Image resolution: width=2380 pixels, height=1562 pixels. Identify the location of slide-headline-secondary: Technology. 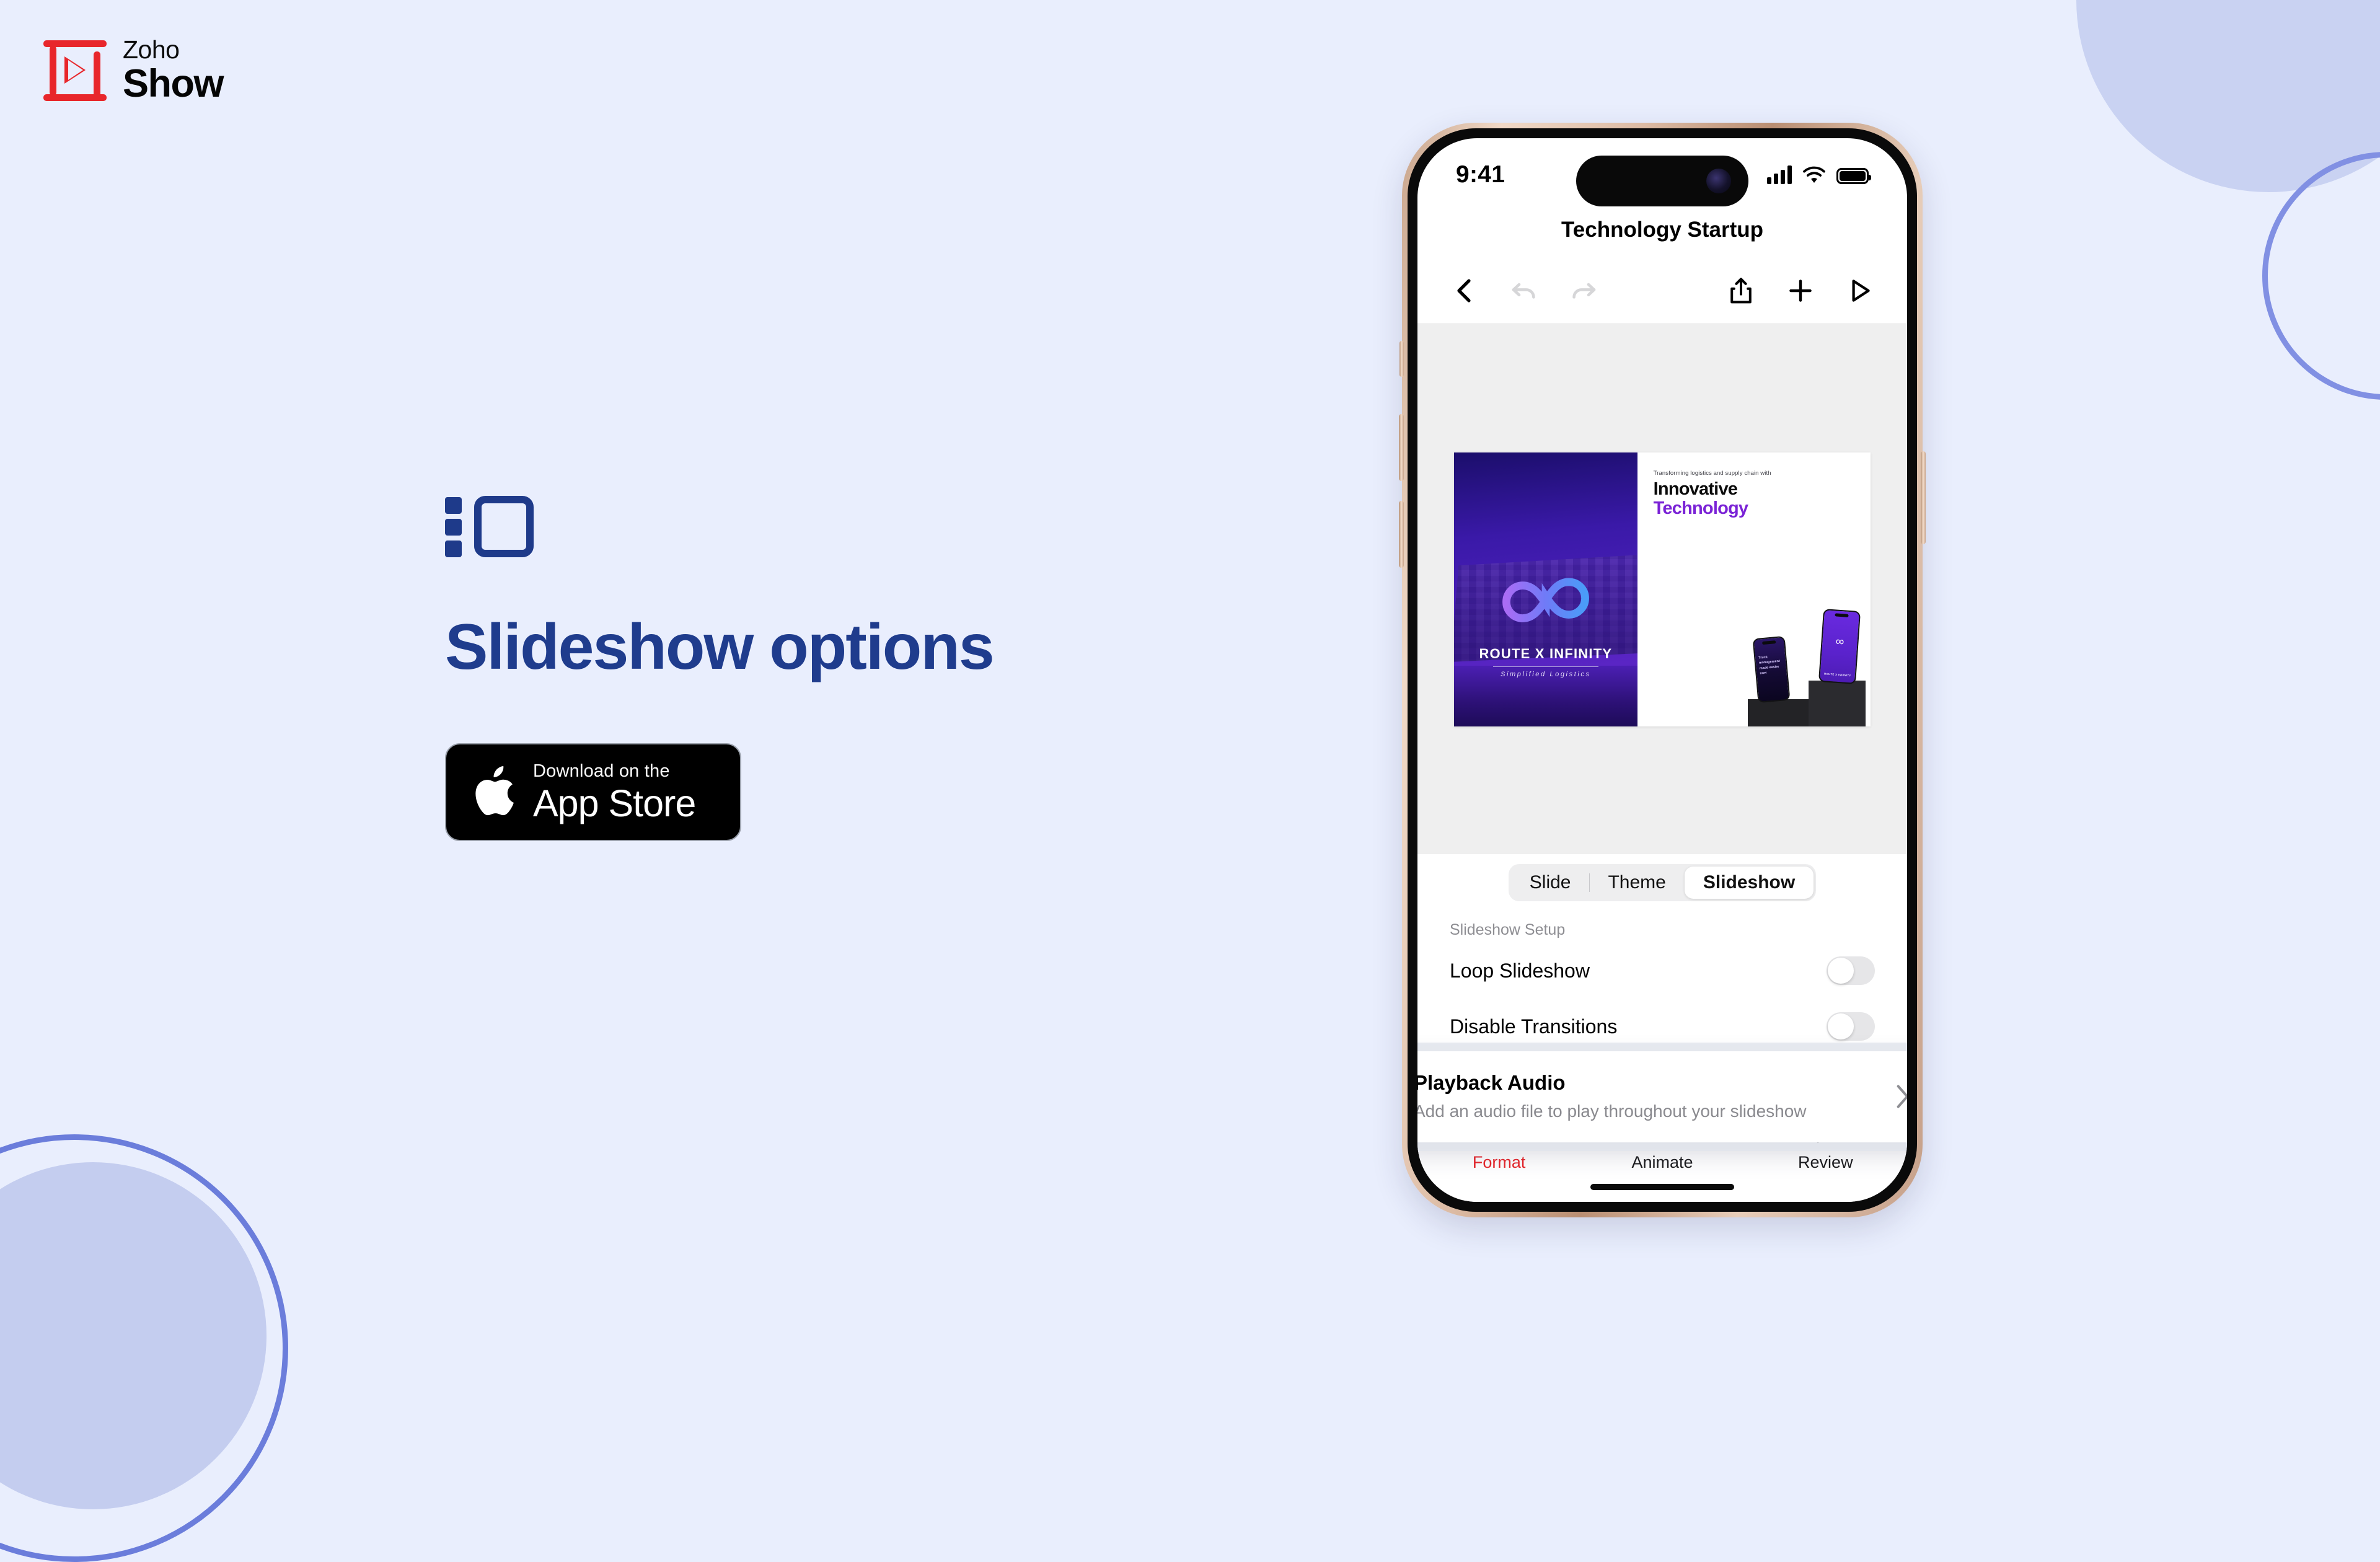
(1700, 508).